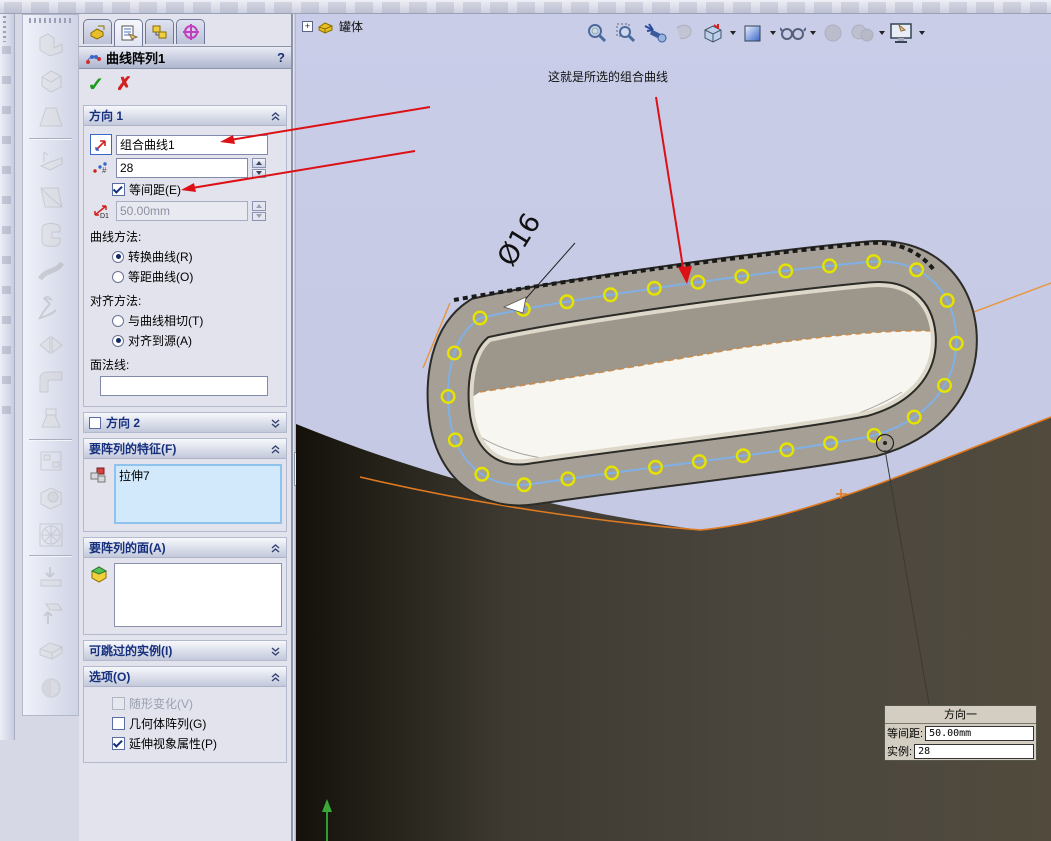 The image size is (1051, 841). What do you see at coordinates (51, 44) in the screenshot?
I see `revolve-boss-icon` at bounding box center [51, 44].